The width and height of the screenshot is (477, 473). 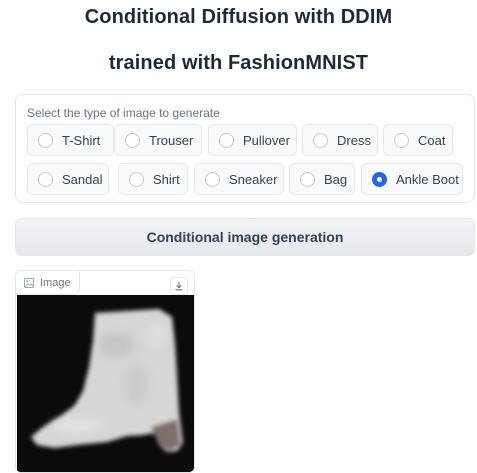 I want to click on page-title-line-1: Conditional Diffusion with DDIM, so click(x=238, y=17).